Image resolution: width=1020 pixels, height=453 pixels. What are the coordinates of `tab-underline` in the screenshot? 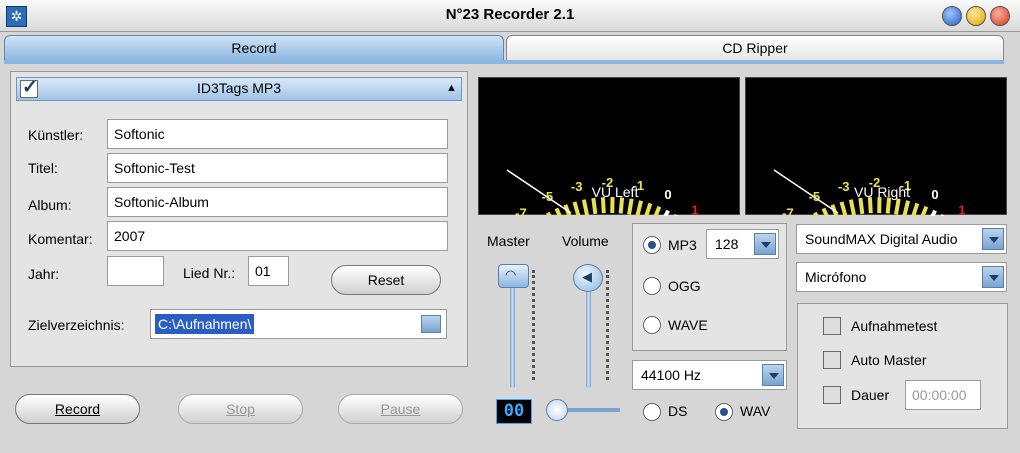 It's located at (504, 62).